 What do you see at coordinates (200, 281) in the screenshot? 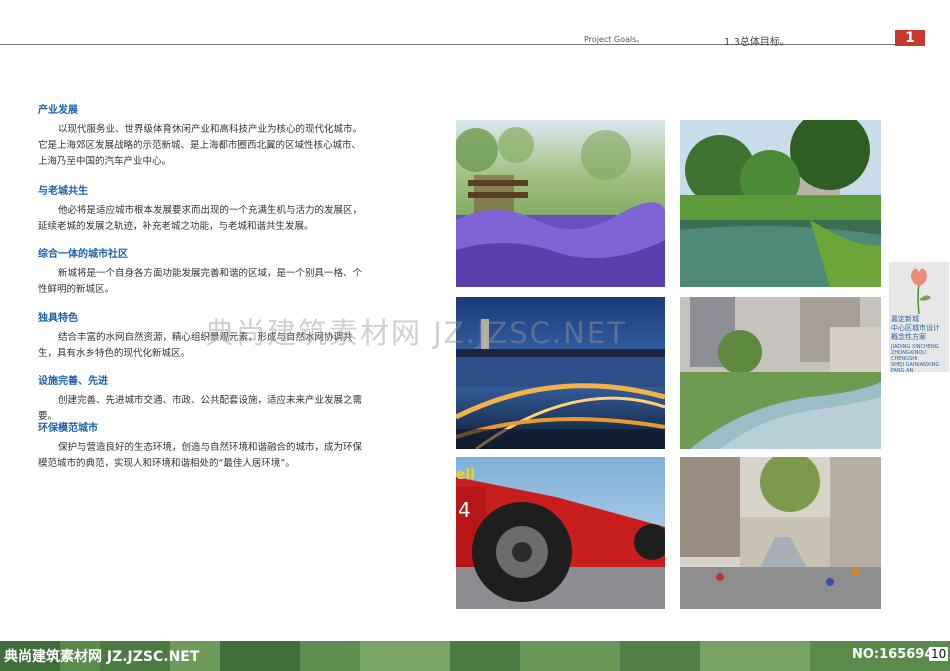
I see `section-body: 新城将是一个自身各方面功能发展完善和谐的区域，是一个别具一格、个性鲜明的新城区。` at bounding box center [200, 281].